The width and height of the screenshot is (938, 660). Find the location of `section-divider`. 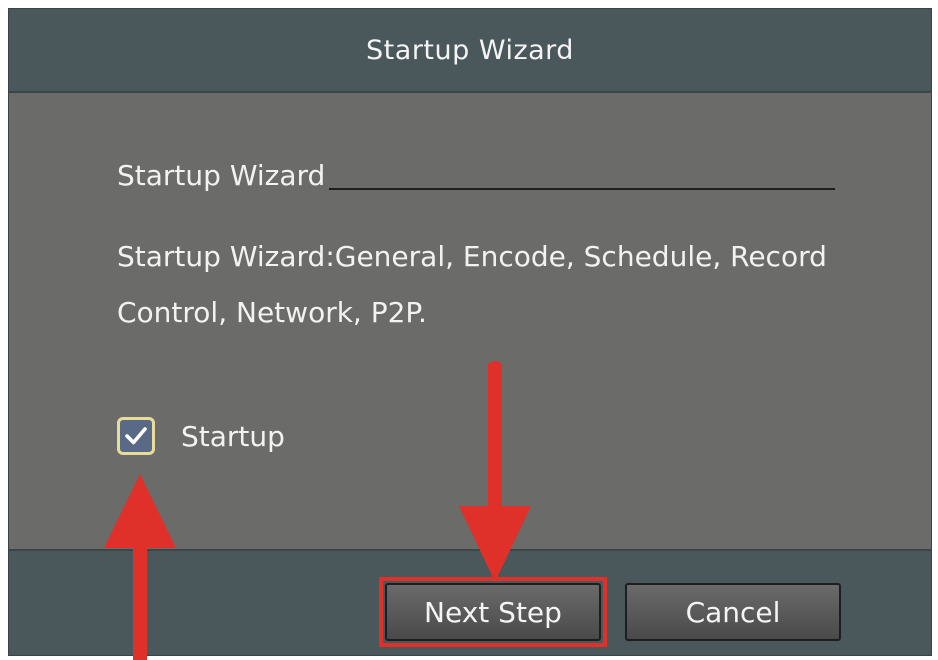

section-divider is located at coordinates (582, 189).